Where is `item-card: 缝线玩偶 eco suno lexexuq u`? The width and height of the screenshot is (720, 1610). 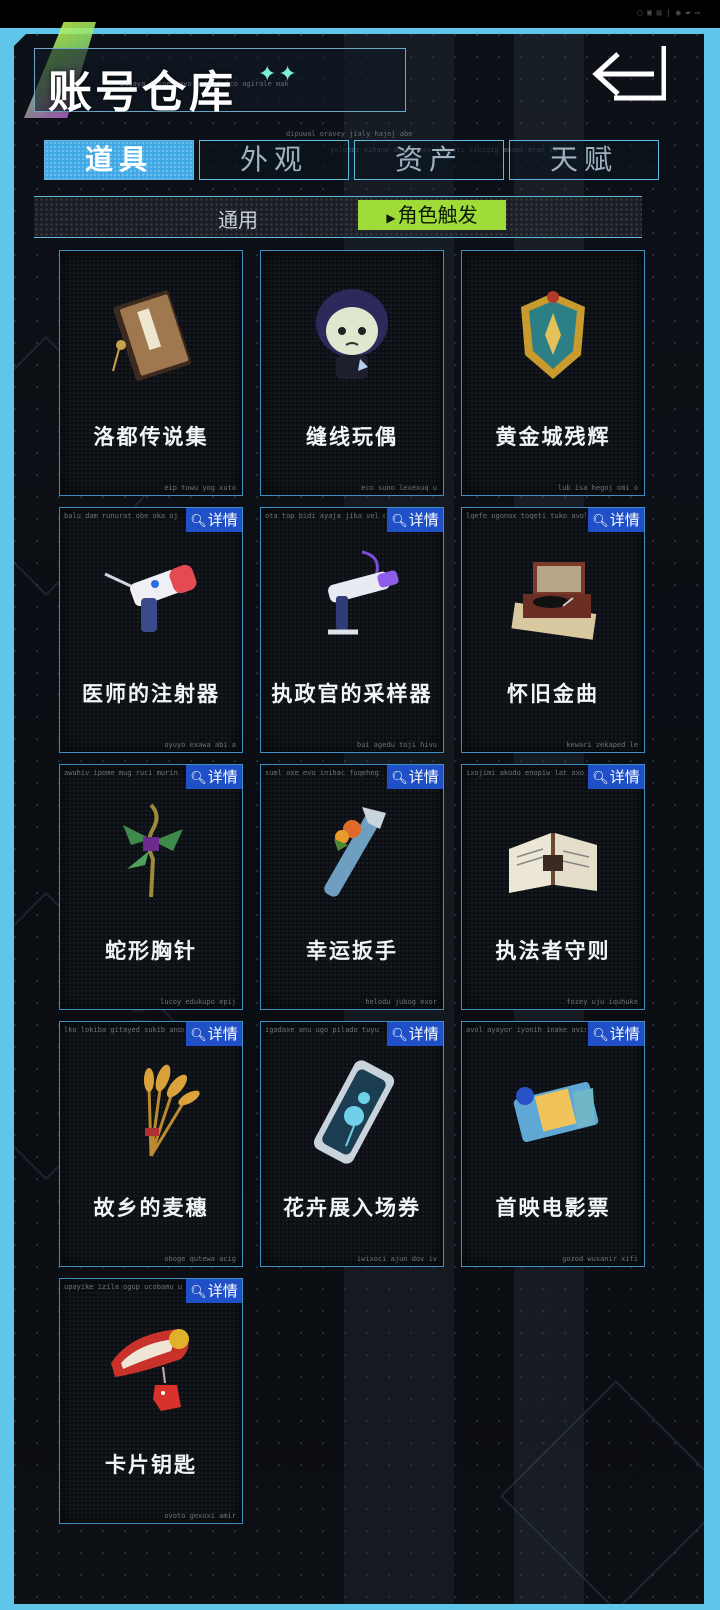
item-card: 缝线玩偶 eco suno lexexuq u is located at coordinates (352, 373).